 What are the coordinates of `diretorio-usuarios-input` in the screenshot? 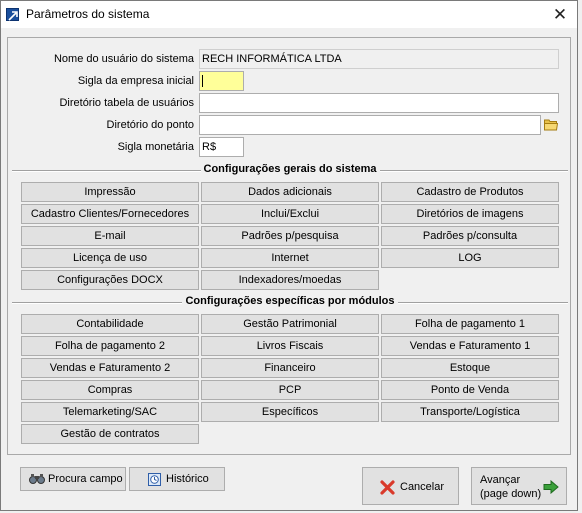 It's located at (379, 103).